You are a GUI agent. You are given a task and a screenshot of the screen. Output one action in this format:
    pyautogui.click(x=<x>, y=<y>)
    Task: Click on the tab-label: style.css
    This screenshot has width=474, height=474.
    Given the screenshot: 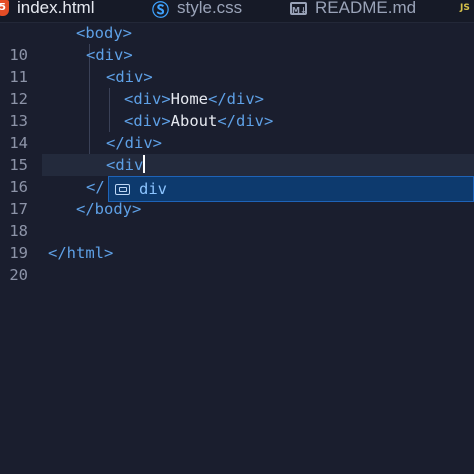 What is the action you would take?
    pyautogui.click(x=210, y=8)
    